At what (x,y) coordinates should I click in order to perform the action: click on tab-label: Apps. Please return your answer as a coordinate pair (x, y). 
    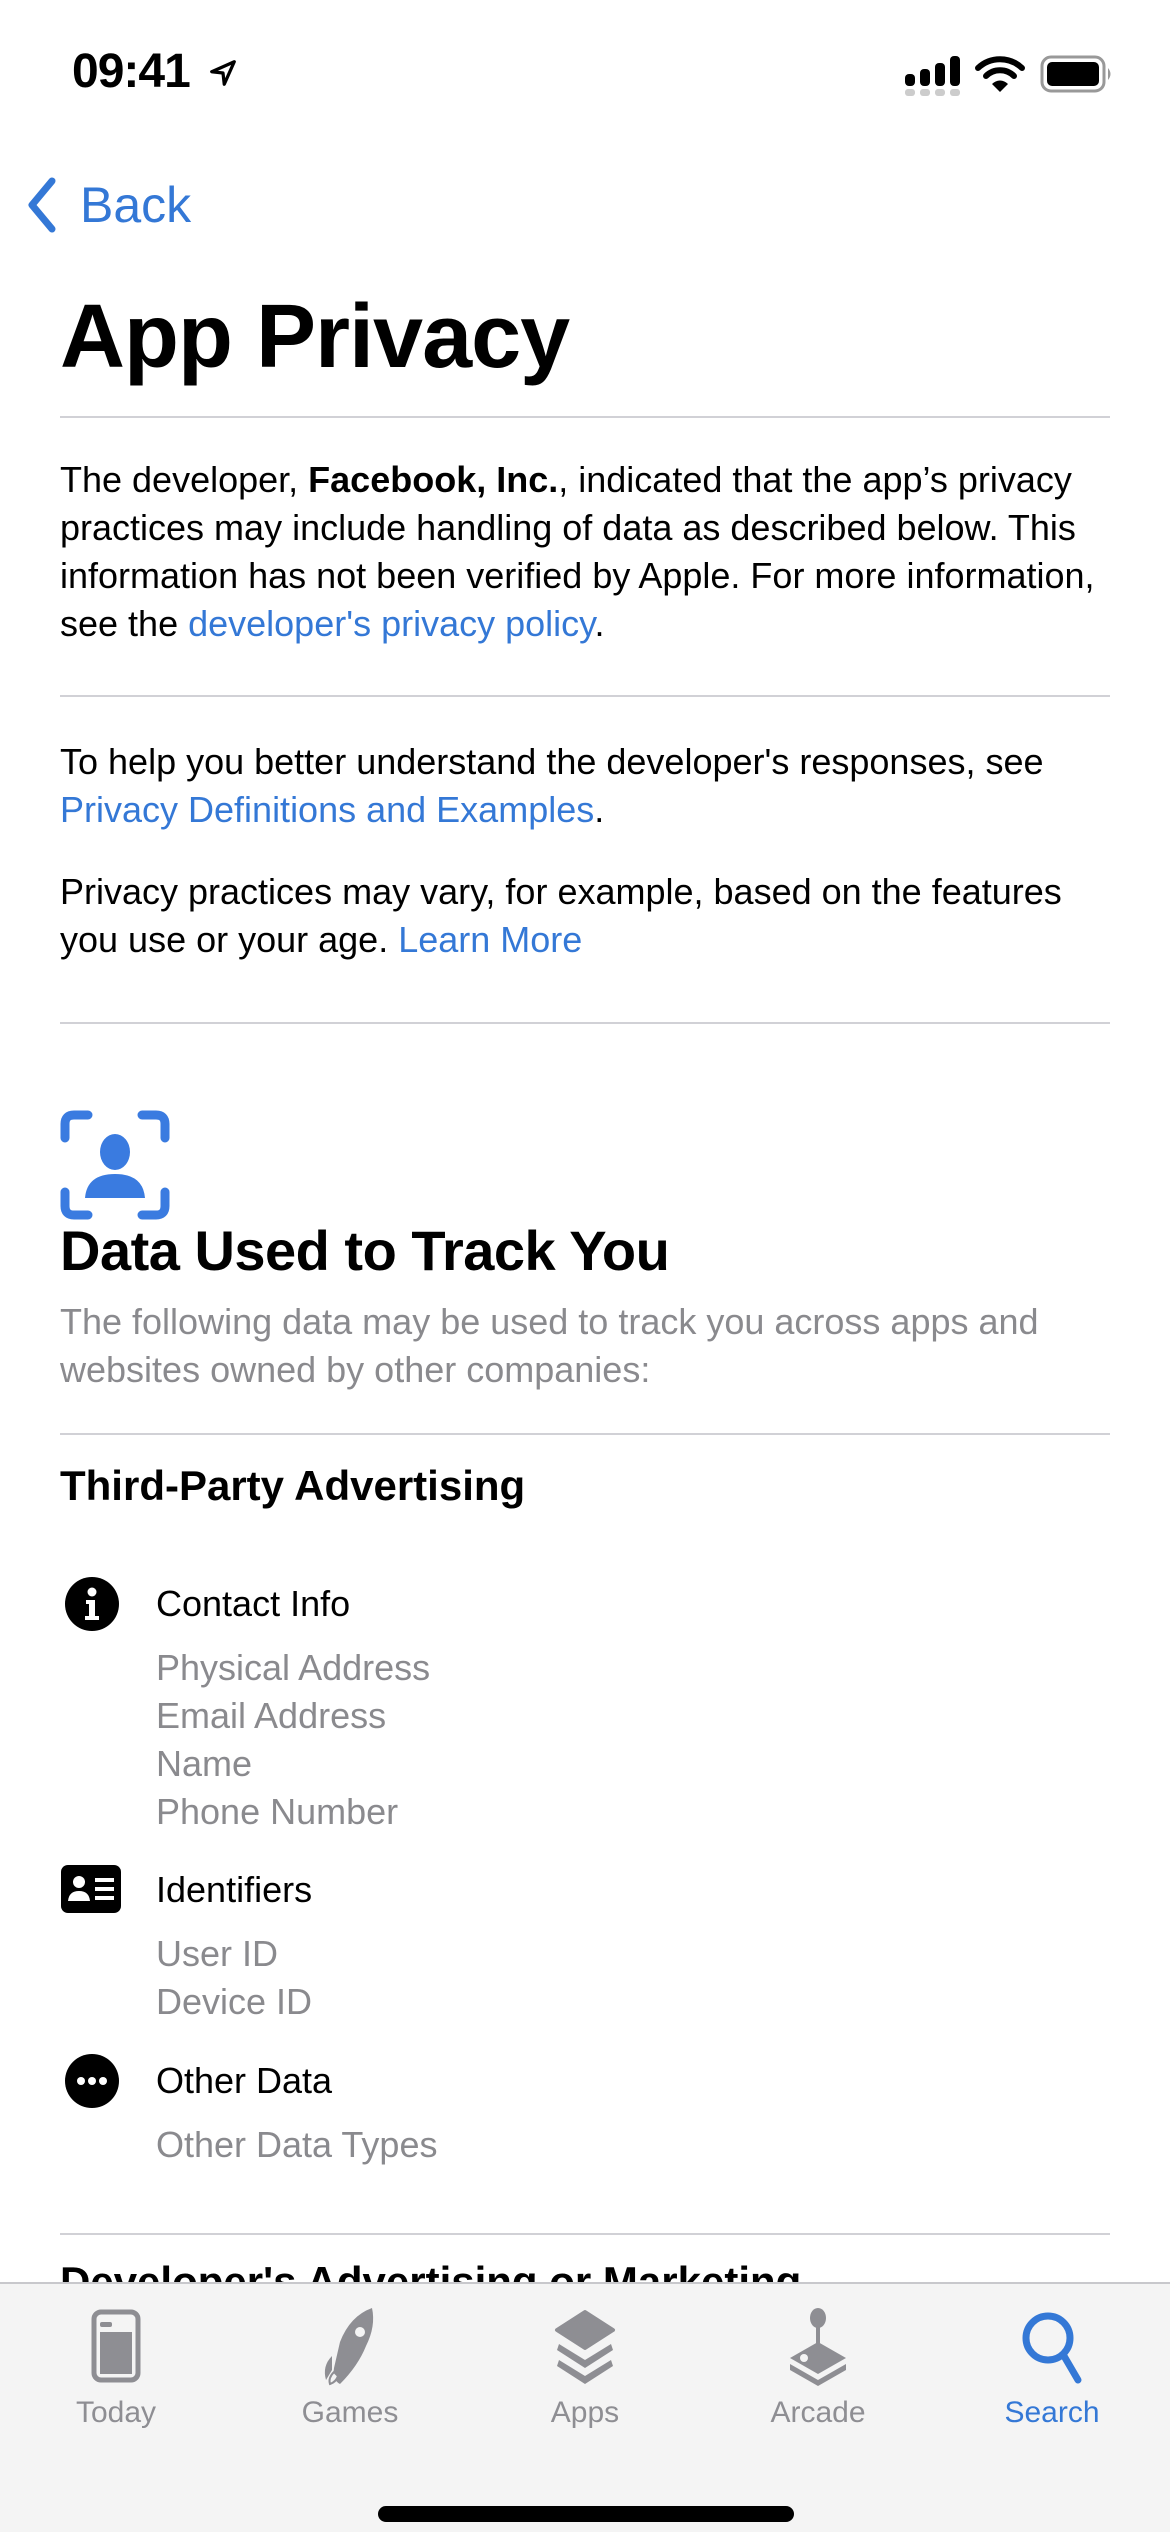
    Looking at the image, I should click on (585, 2412).